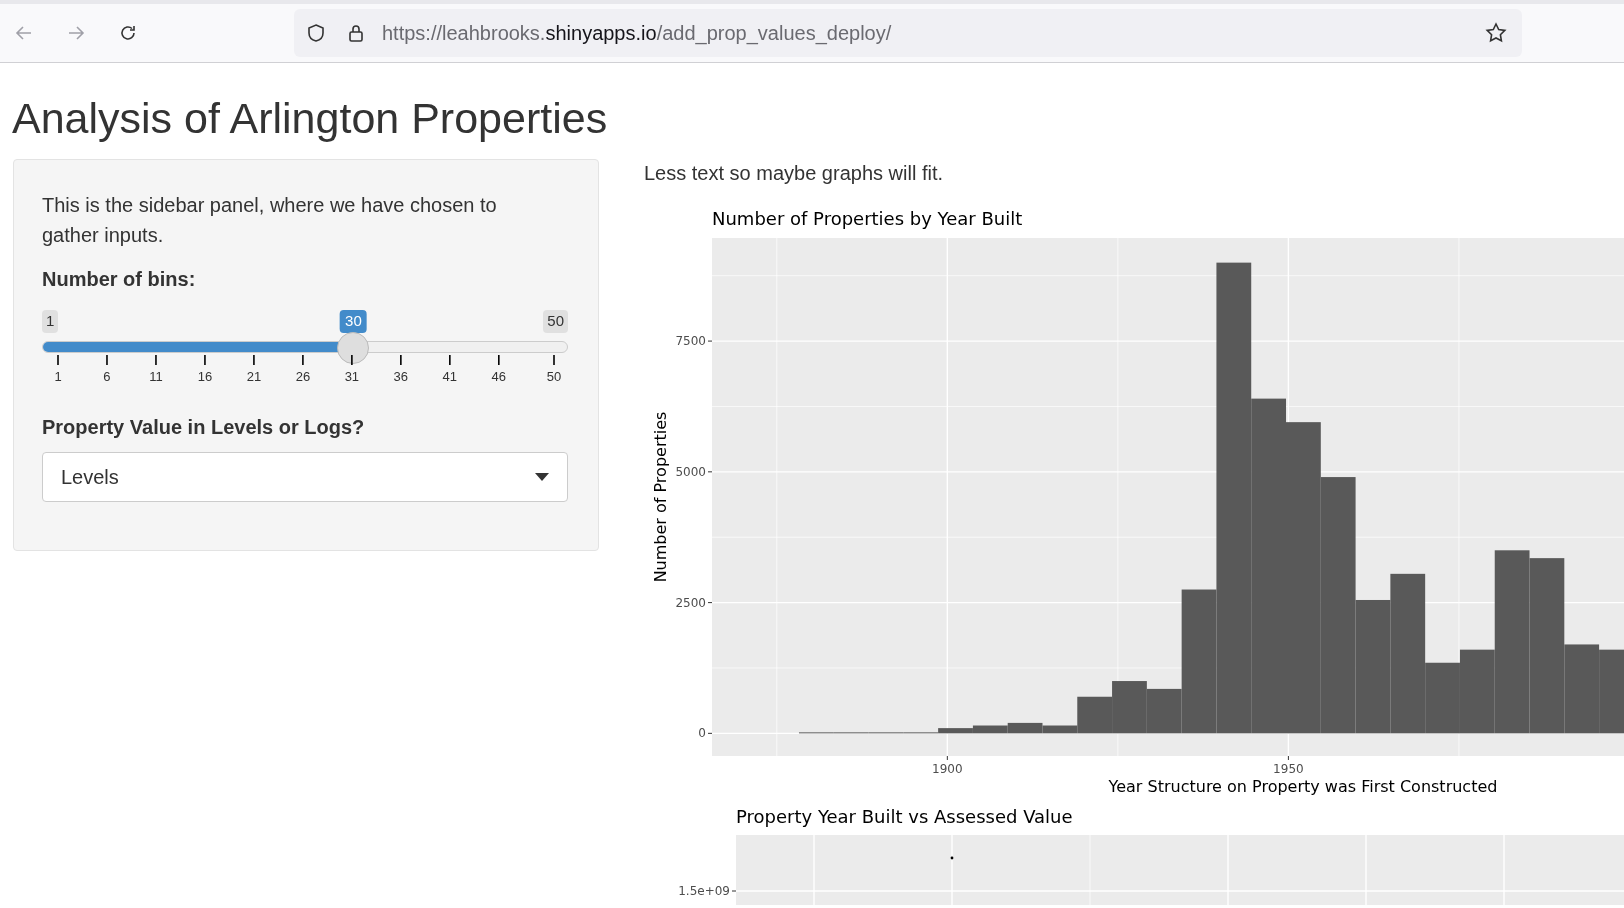  I want to click on slider-tick-label: 41, so click(450, 377).